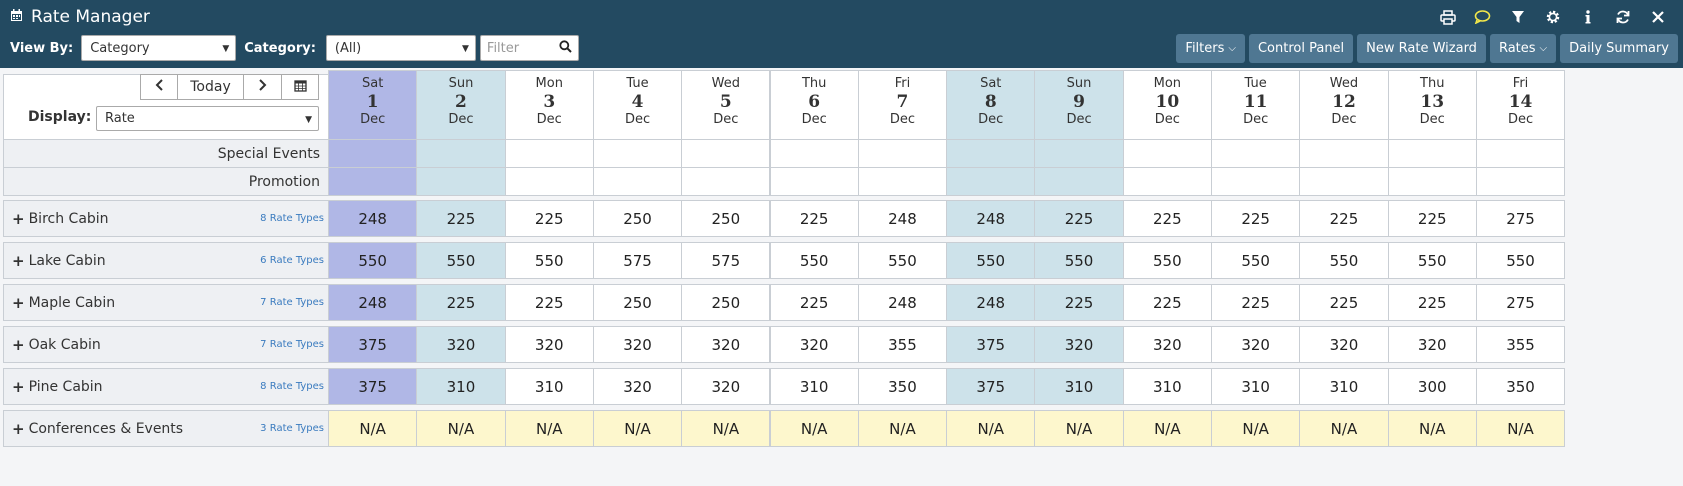 The image size is (1683, 486). What do you see at coordinates (207, 118) in the screenshot?
I see `display-select: Rate ▼` at bounding box center [207, 118].